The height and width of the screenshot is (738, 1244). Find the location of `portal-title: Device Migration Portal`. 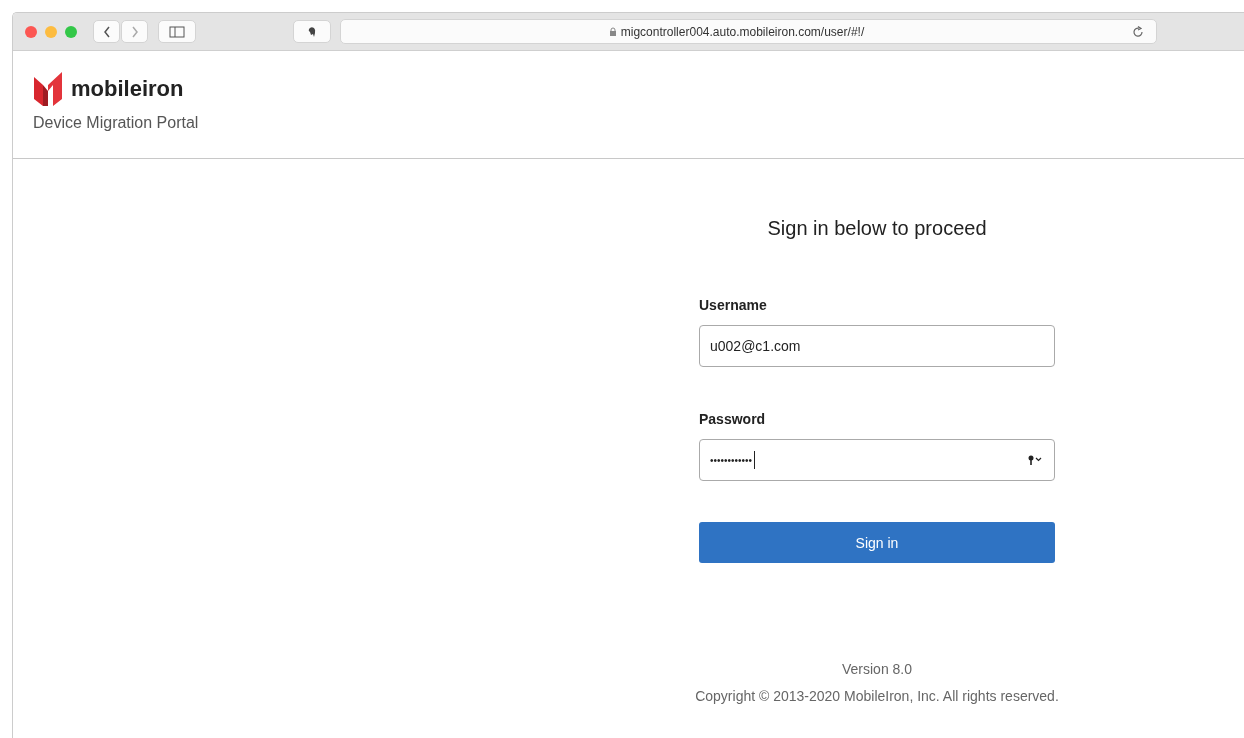

portal-title: Device Migration Portal is located at coordinates (116, 123).